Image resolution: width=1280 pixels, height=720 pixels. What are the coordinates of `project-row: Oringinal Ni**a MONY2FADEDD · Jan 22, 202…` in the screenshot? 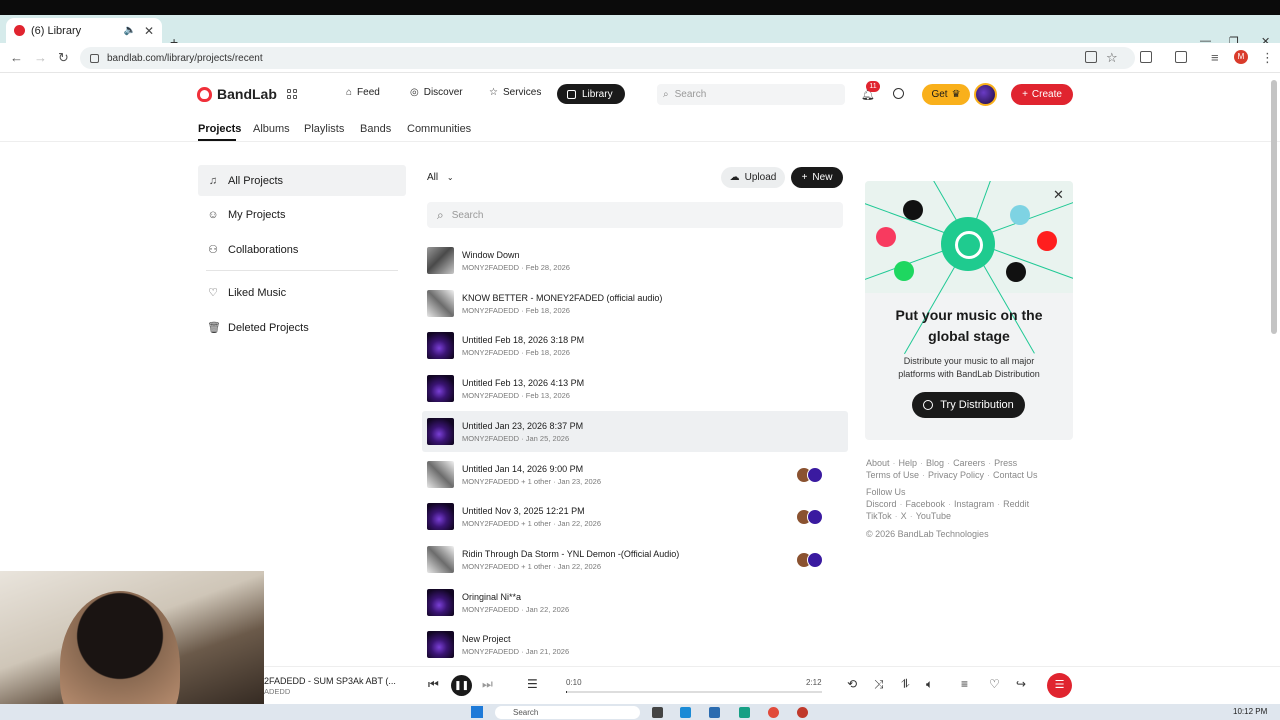 It's located at (635, 602).